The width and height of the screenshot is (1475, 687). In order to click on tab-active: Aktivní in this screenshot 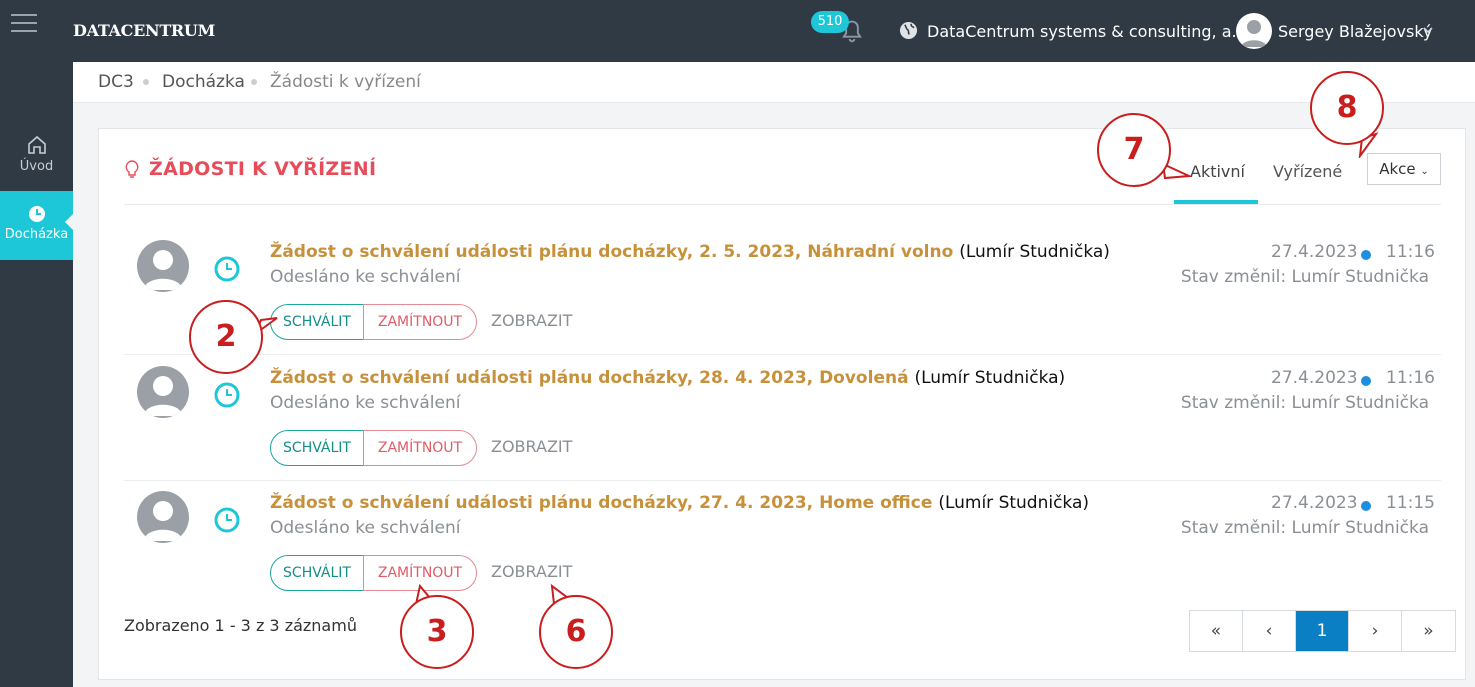, I will do `click(1217, 171)`.